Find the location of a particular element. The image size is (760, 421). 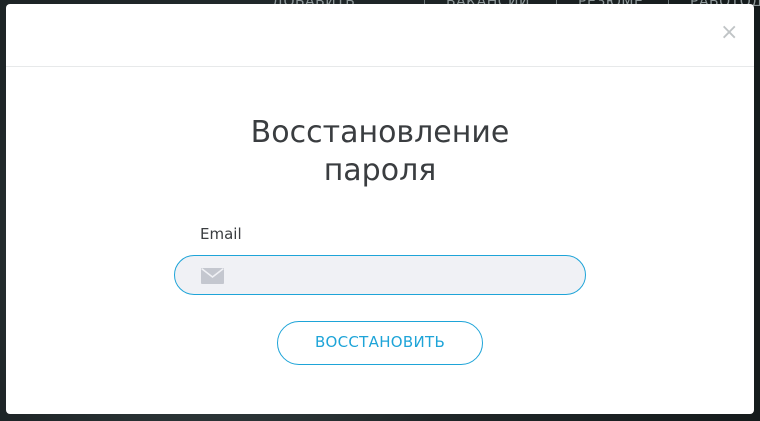

restore-button: ВОССТАНОВИТЬ is located at coordinates (380, 343).